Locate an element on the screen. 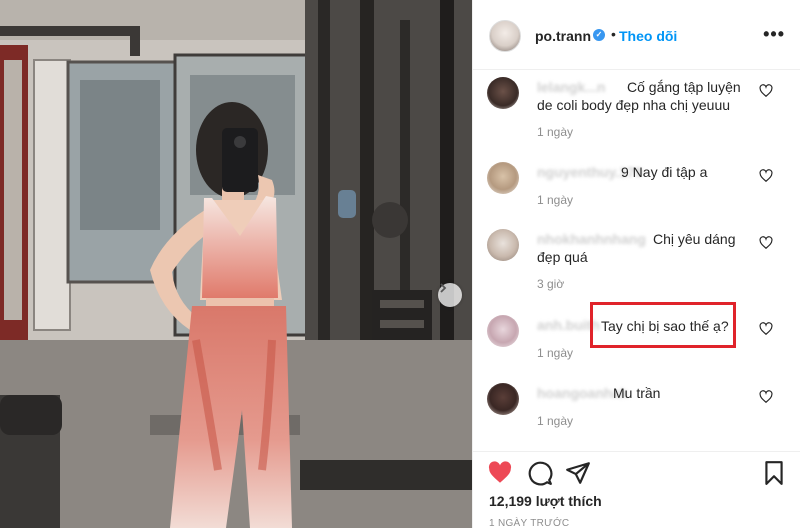  post-header: po.trann ✓ • Theo dõi ••• is located at coordinates (636, 35).